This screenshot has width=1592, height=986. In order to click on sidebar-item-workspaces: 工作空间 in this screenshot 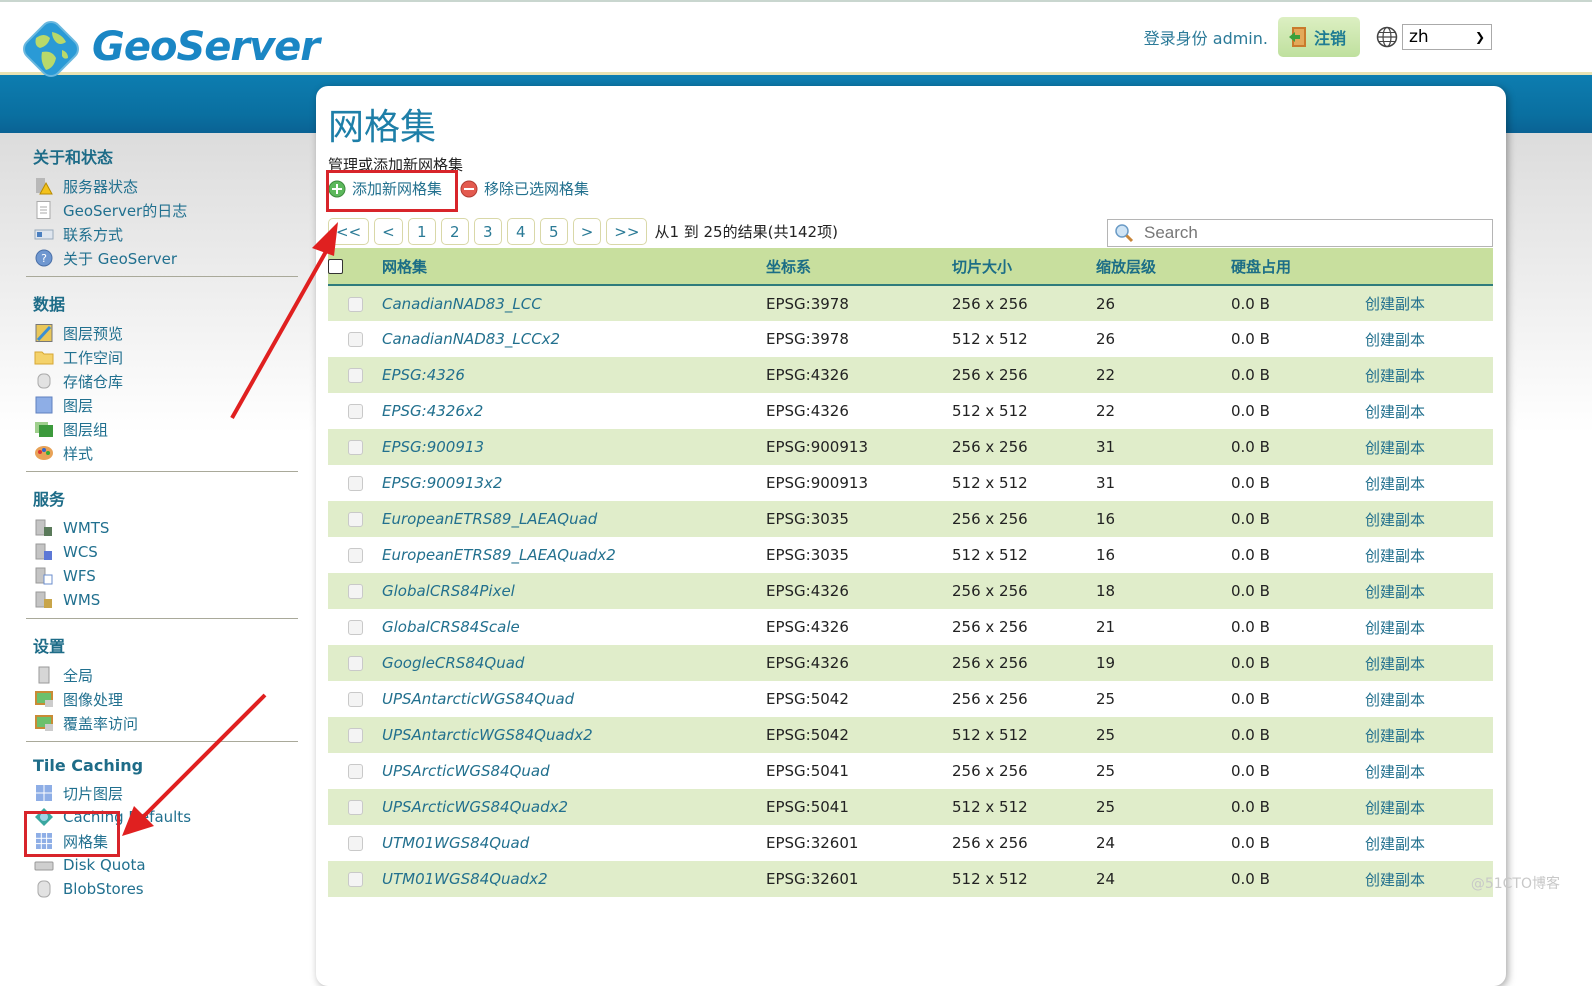, I will do `click(162, 357)`.